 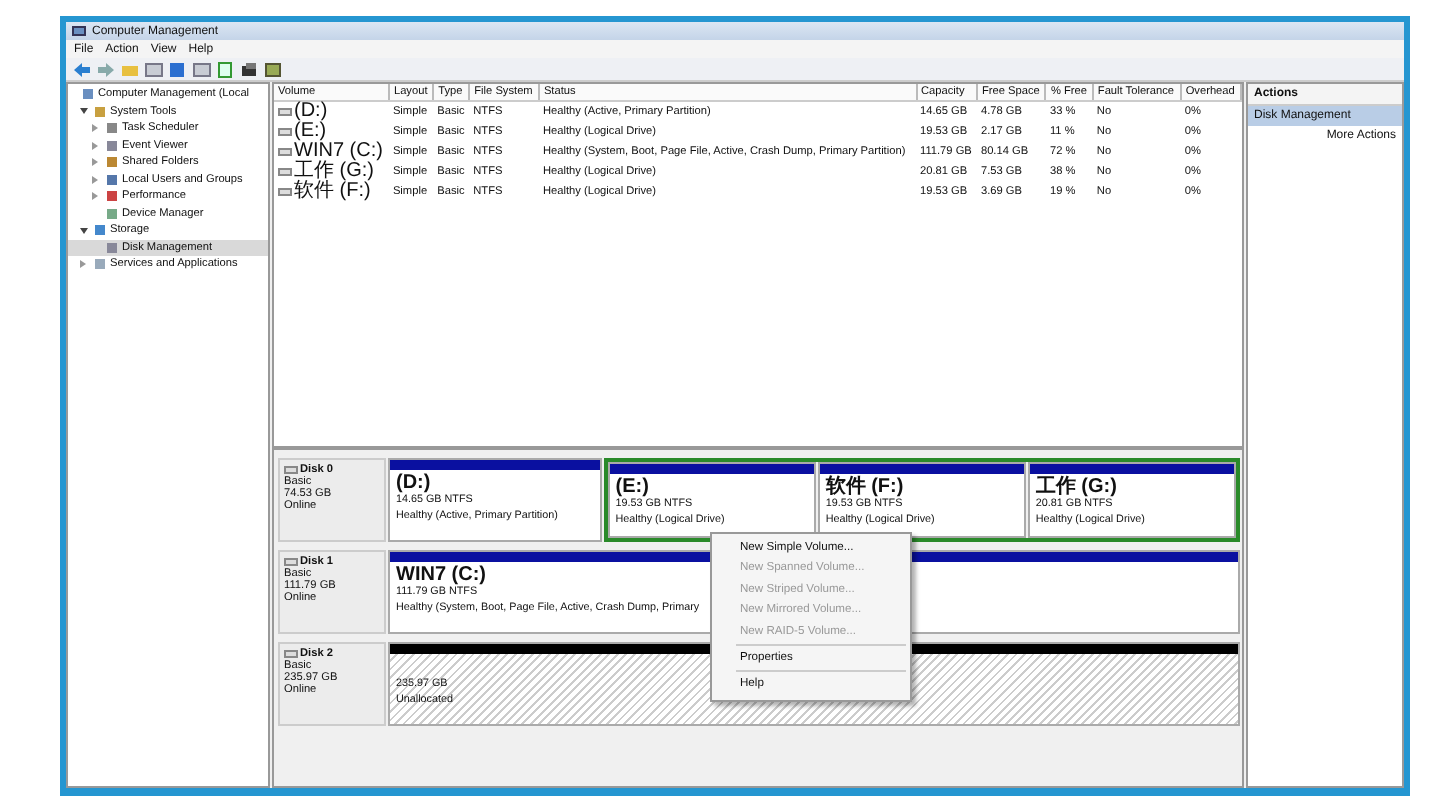 I want to click on volume-name: (D:), so click(x=311, y=112).